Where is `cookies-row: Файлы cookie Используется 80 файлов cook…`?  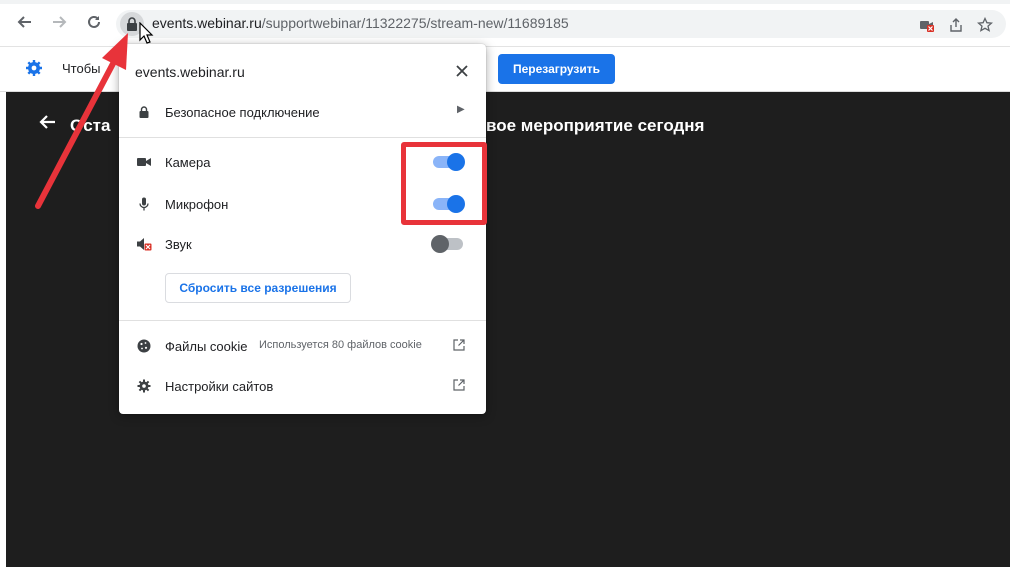
cookies-row: Файлы cookie Используется 80 файлов cook… is located at coordinates (302, 346).